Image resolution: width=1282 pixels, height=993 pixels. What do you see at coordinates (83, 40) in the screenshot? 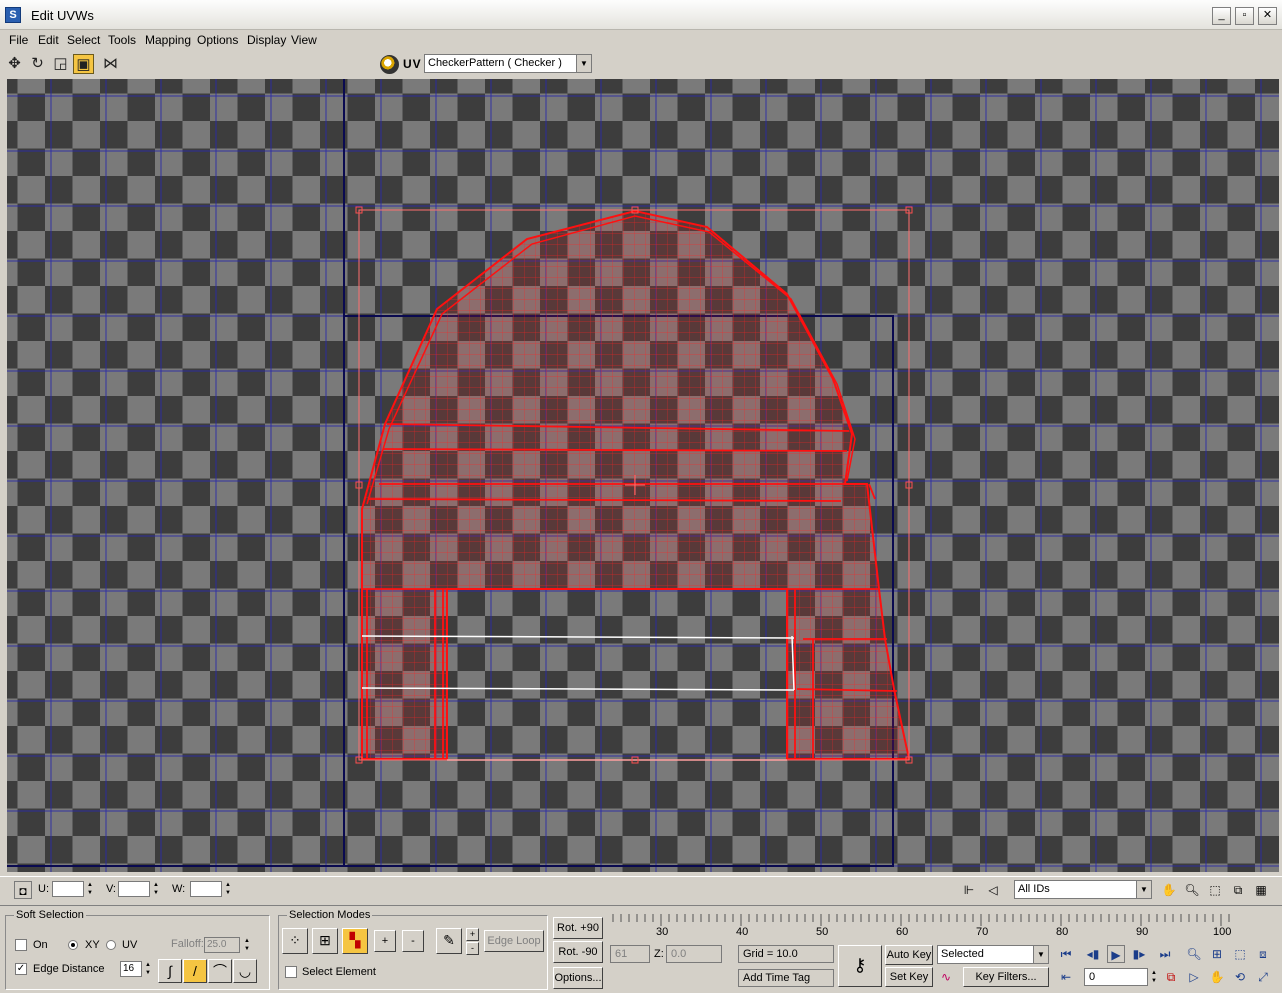
I see `menu-select: Select` at bounding box center [83, 40].